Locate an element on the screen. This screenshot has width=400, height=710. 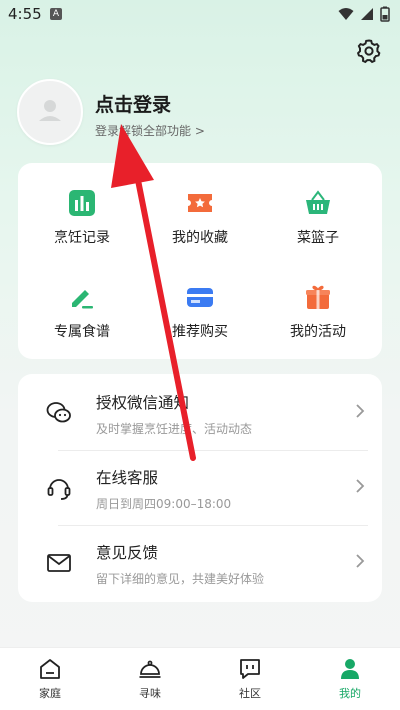
login-subtitle: 登录解锁全部功能 > is located at coordinates (150, 130).